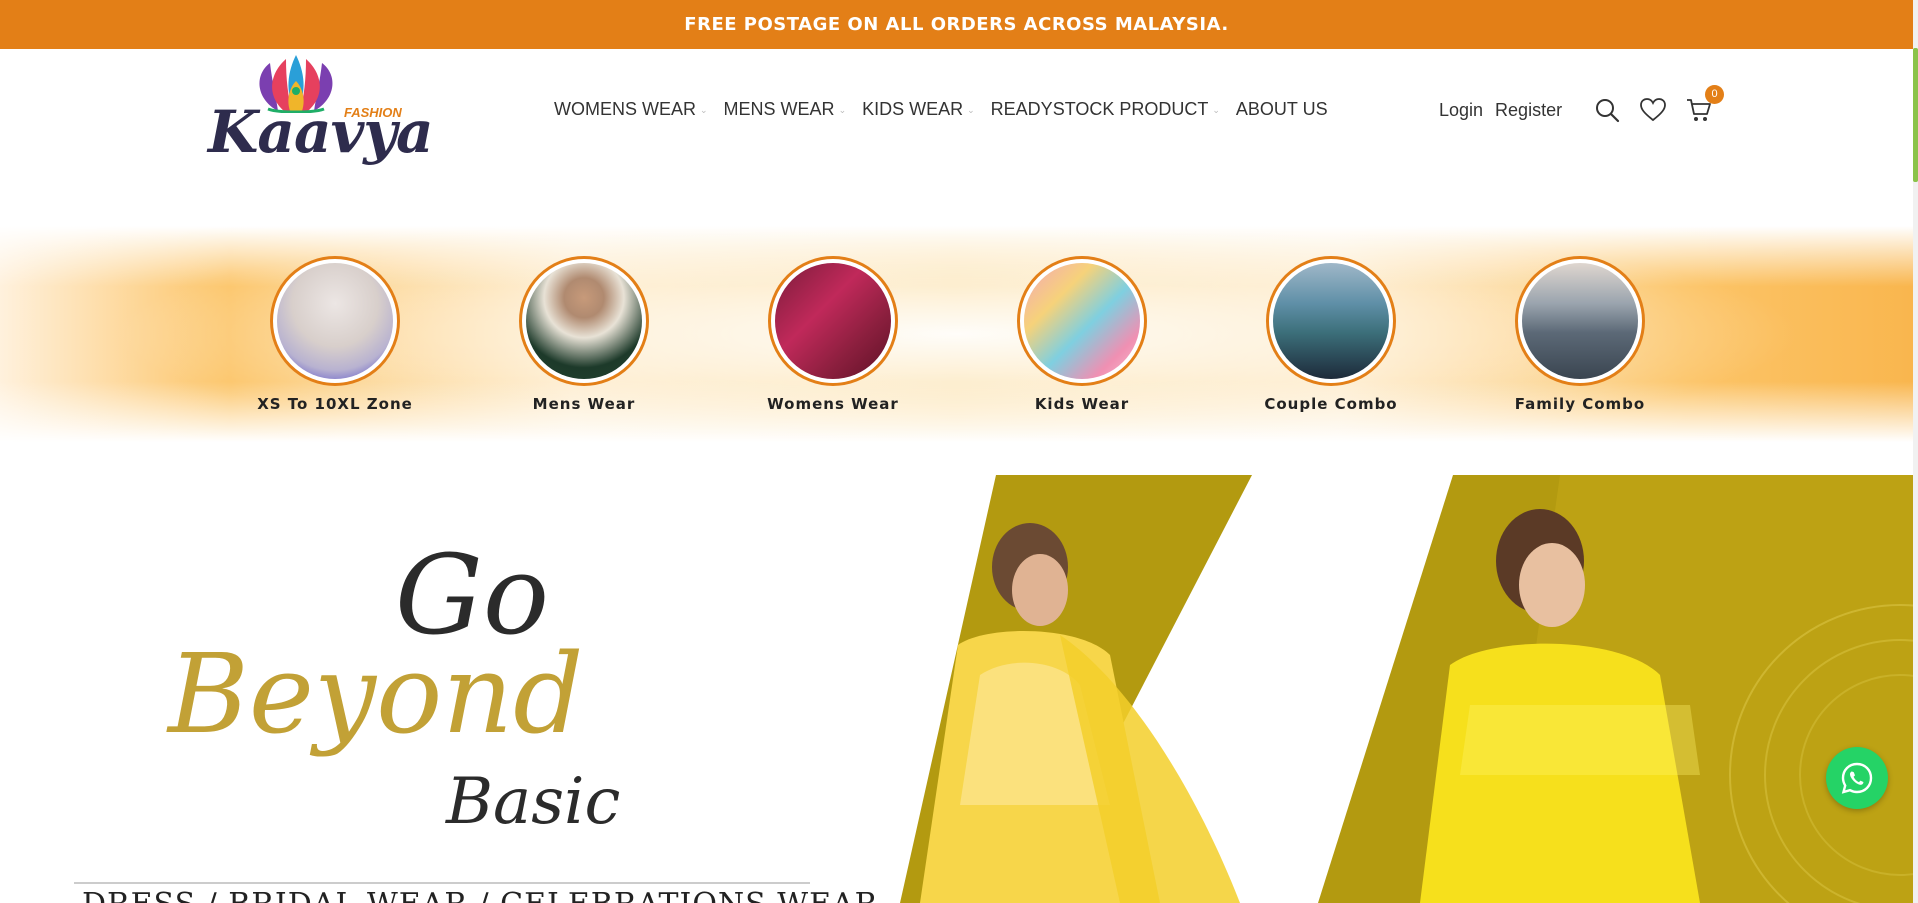 The width and height of the screenshot is (1918, 903). Describe the element at coordinates (779, 109) in the screenshot. I see `nav-label: MENS WEAR` at that location.